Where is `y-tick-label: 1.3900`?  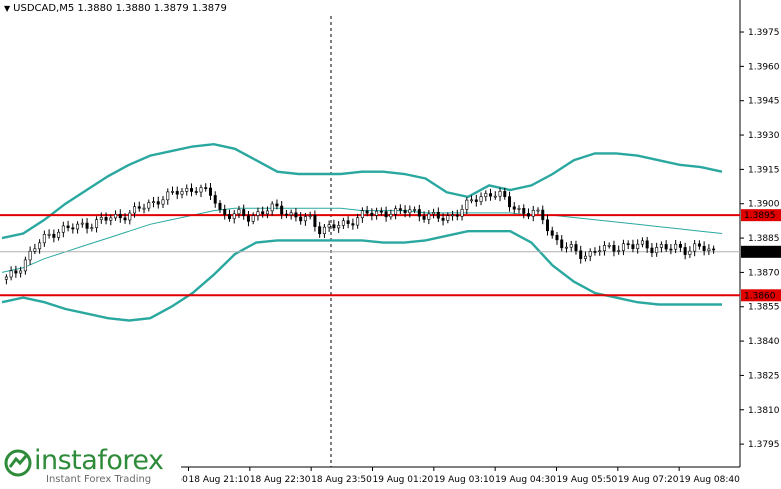
y-tick-label: 1.3900 is located at coordinates (764, 205).